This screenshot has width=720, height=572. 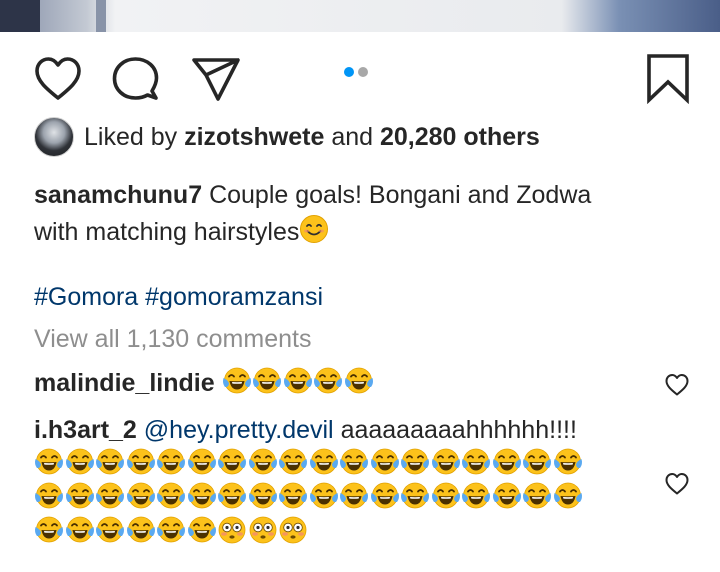 I want to click on caption-username: sanamchunu7, so click(x=118, y=195).